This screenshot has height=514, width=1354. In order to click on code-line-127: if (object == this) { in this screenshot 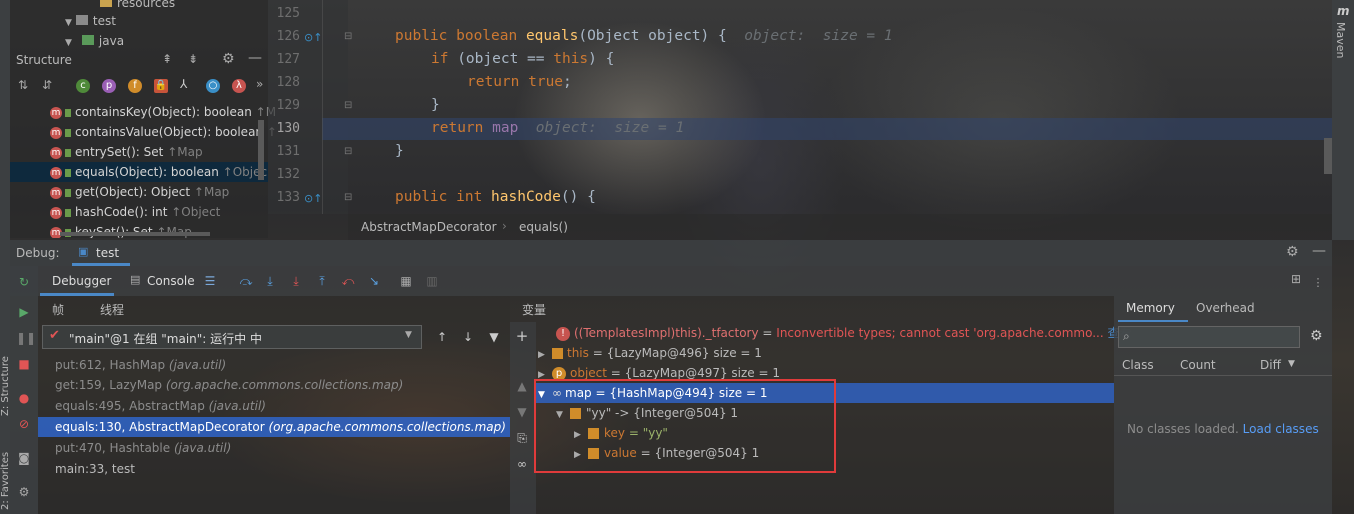, I will do `click(522, 59)`.